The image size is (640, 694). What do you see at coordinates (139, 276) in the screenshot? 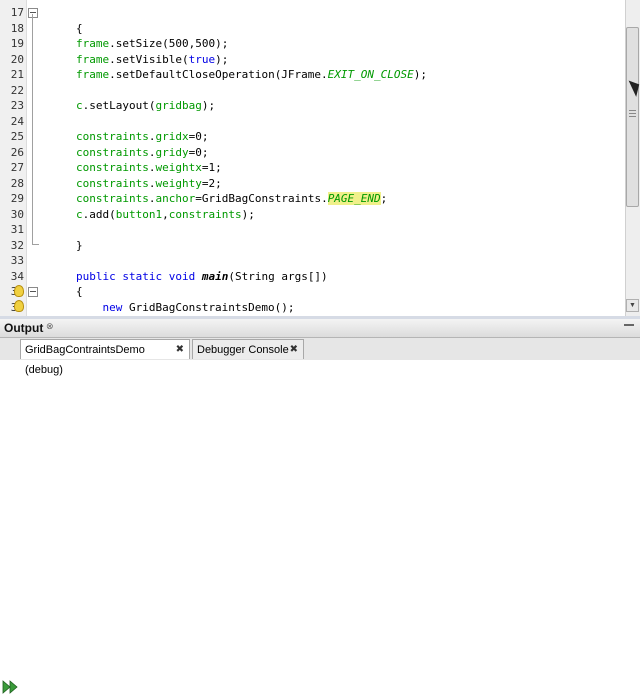
I see `code-token: public static void` at bounding box center [139, 276].